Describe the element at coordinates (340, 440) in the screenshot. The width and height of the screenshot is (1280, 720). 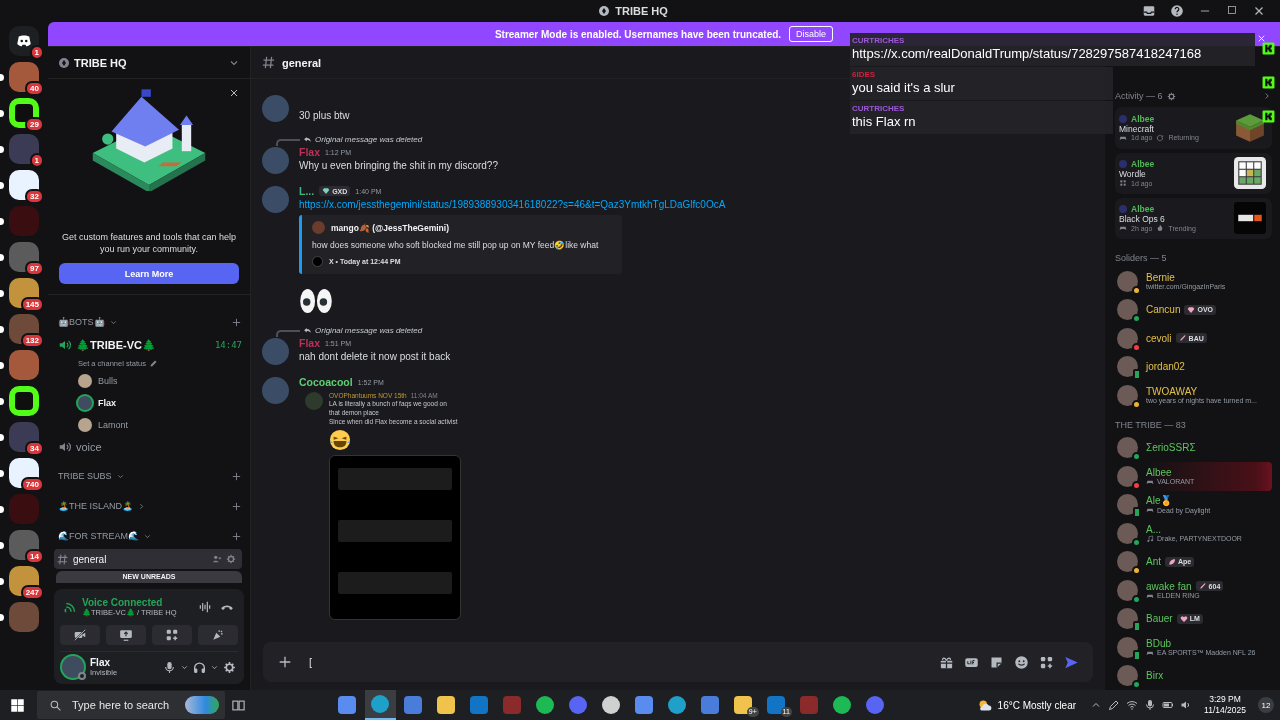
I see `laughing-emoji-icon` at that location.